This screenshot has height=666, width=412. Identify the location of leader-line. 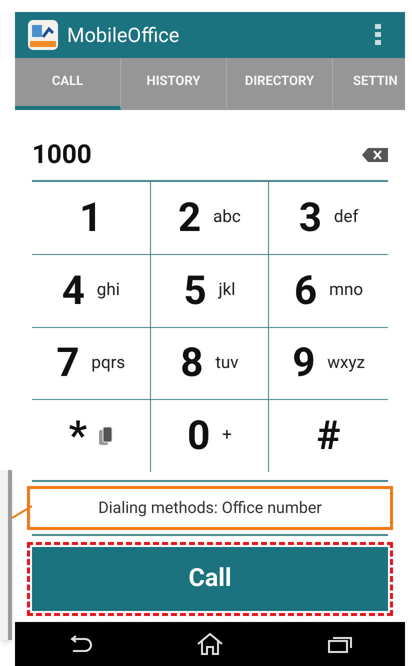
(22, 512).